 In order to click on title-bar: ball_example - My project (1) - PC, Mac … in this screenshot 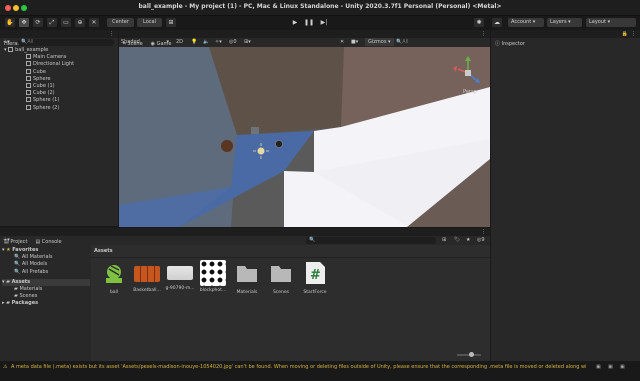, I will do `click(320, 8)`.